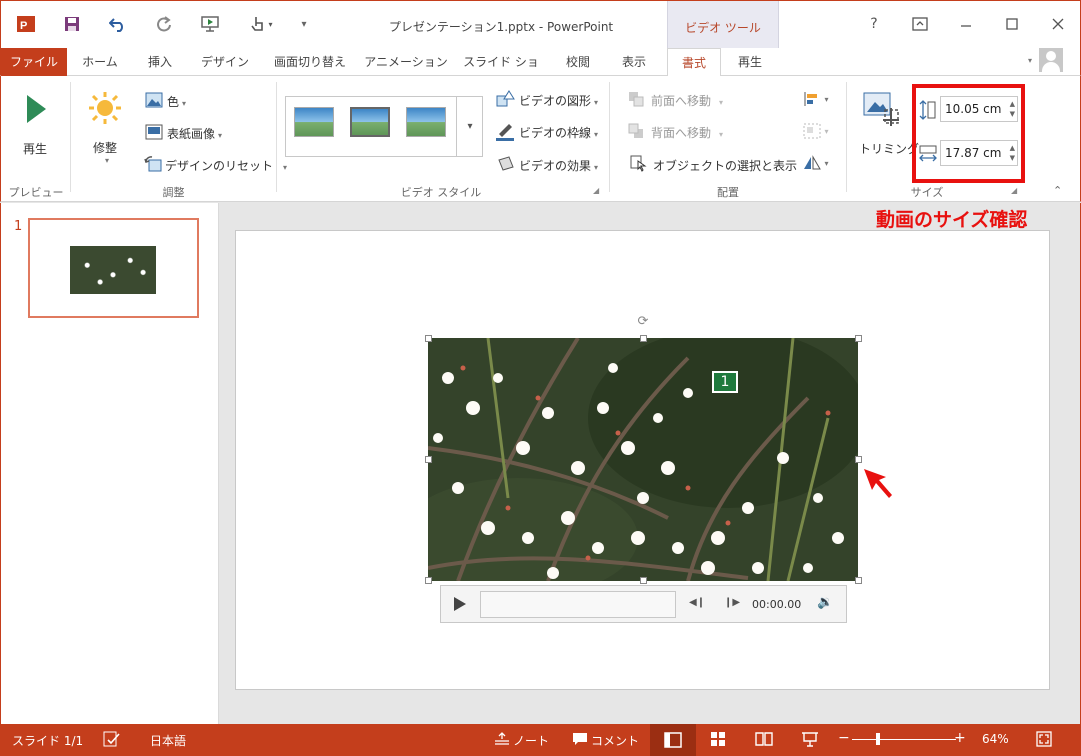  I want to click on tab-format: 書式, so click(694, 62).